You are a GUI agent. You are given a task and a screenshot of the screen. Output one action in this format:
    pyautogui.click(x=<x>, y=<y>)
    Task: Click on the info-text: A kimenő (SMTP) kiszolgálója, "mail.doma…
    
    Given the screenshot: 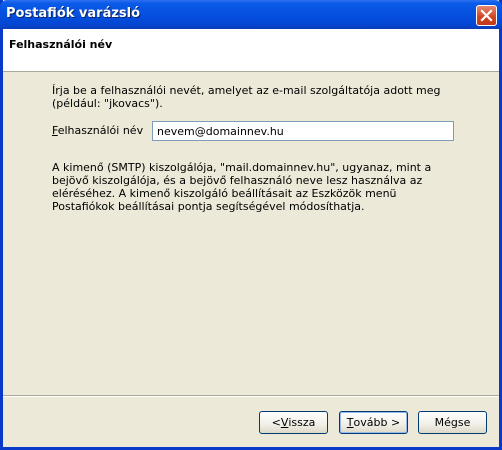 What is the action you would take?
    pyautogui.click(x=242, y=187)
    